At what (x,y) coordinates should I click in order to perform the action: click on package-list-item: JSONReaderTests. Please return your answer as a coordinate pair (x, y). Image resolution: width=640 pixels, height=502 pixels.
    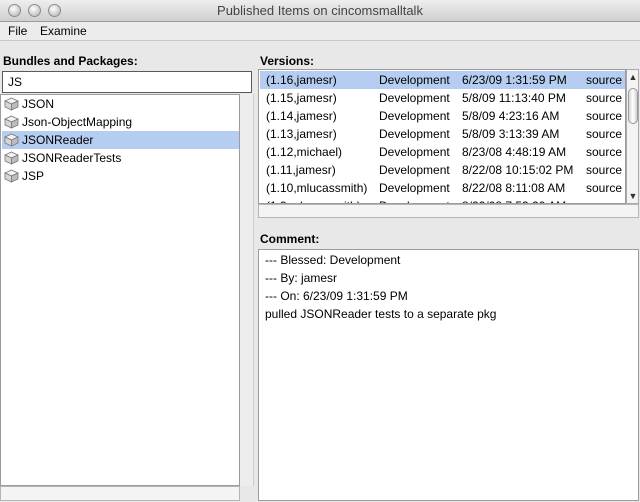
    Looking at the image, I should click on (120, 158).